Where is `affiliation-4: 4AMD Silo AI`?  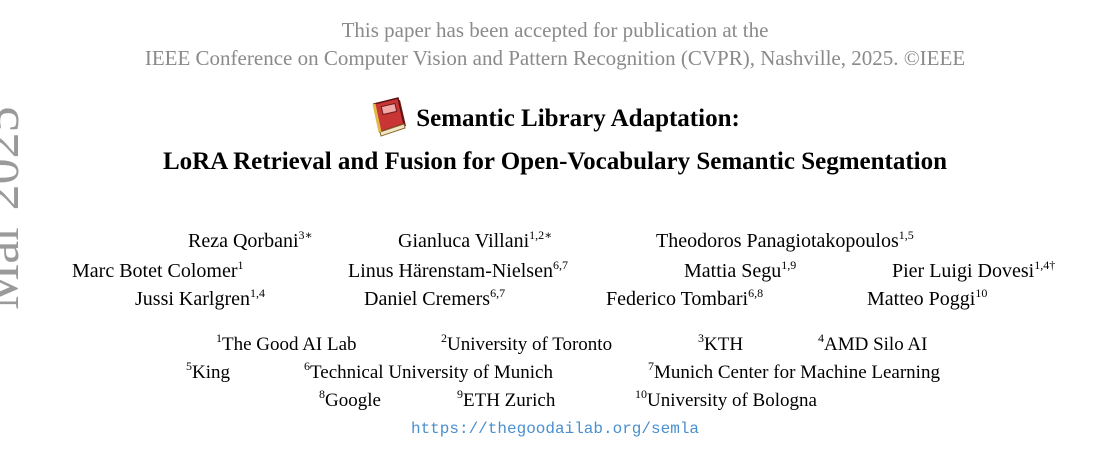
affiliation-4: 4AMD Silo AI is located at coordinates (873, 343).